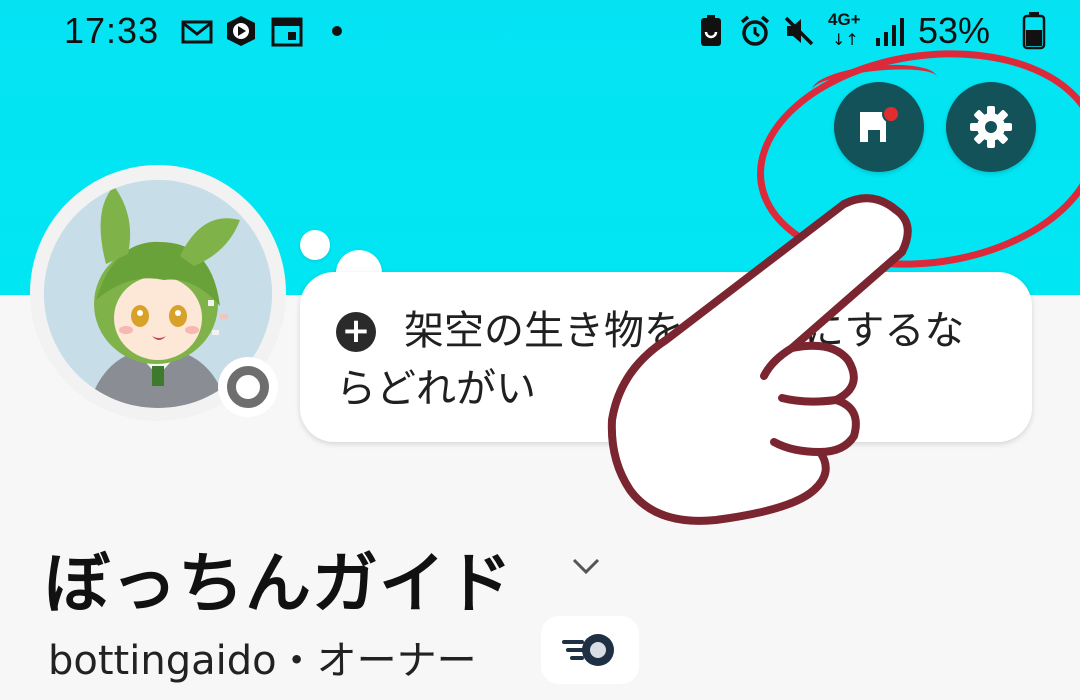  Describe the element at coordinates (315, 245) in the screenshot. I see `thought-dot-small` at that location.